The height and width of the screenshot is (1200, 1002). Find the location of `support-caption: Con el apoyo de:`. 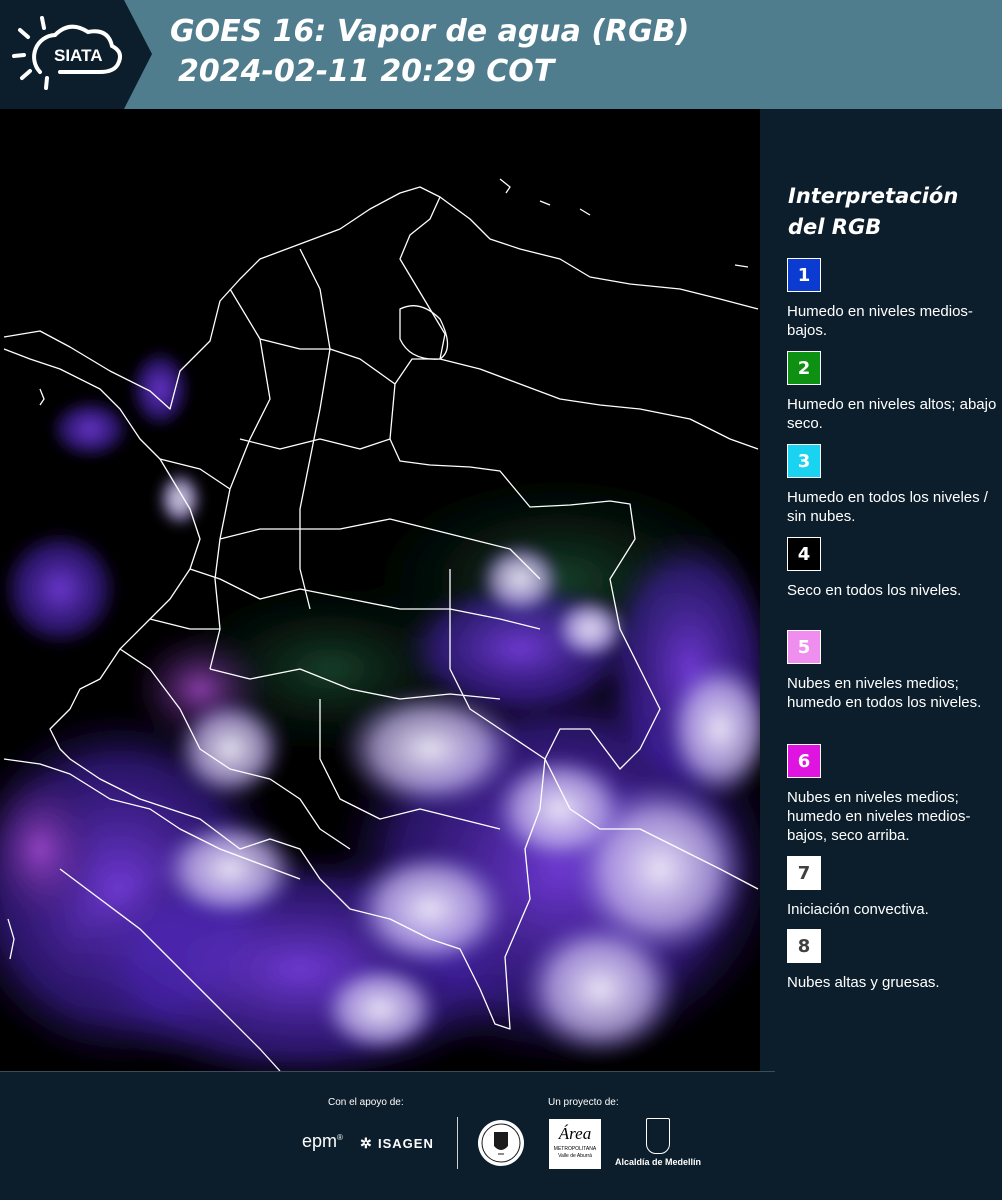

support-caption: Con el apoyo de: is located at coordinates (366, 1102).